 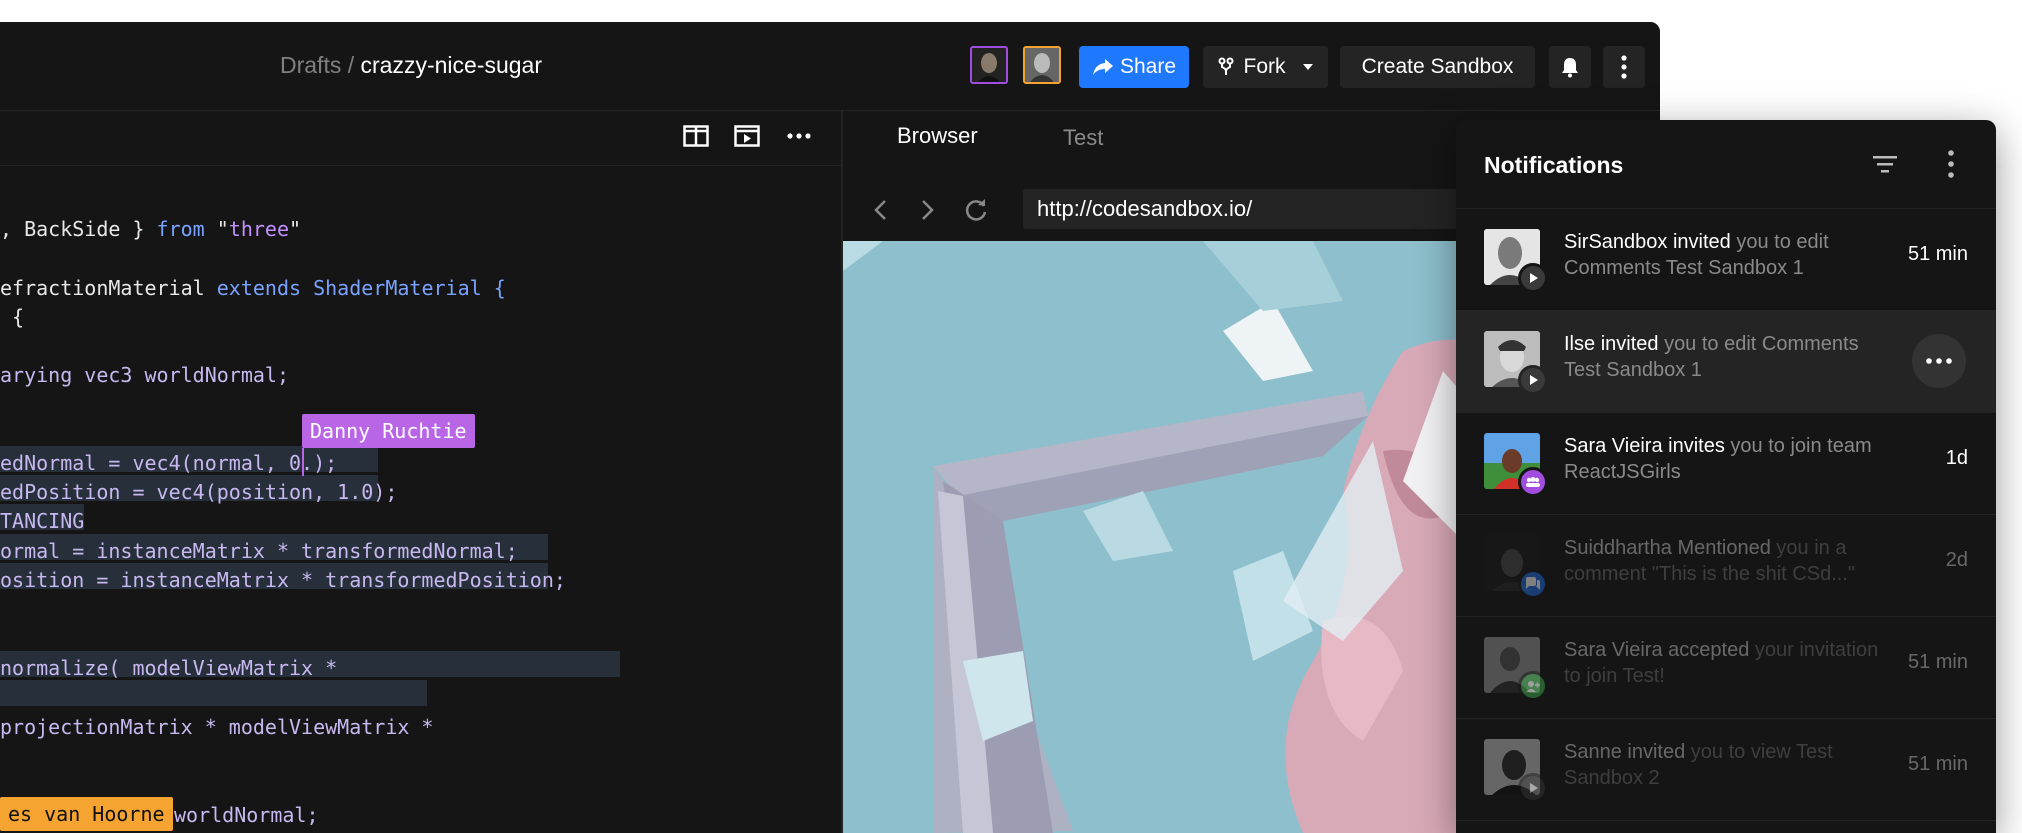 What do you see at coordinates (452, 65) in the screenshot?
I see `sandbox-name: crazzy-nice-sugar` at bounding box center [452, 65].